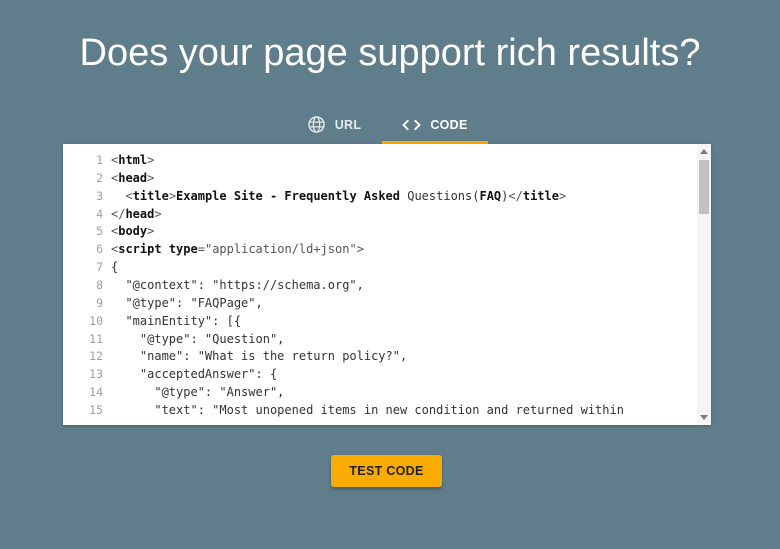 The image size is (780, 549). Describe the element at coordinates (133, 177) in the screenshot. I see `line-text: <head>` at that location.